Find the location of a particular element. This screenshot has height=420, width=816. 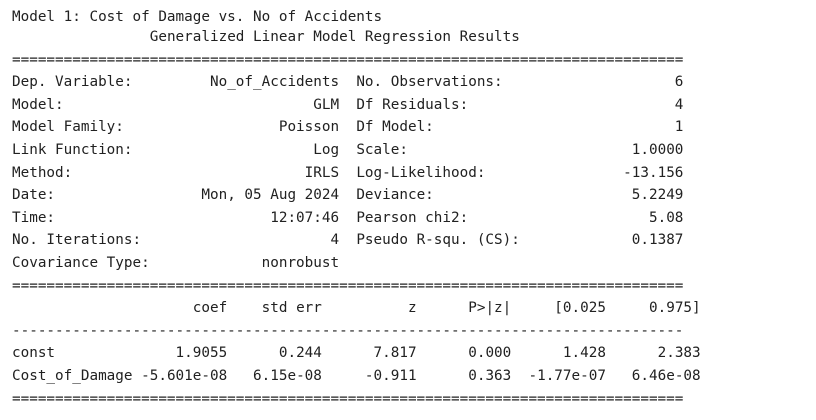

info-right-value: 0.1387 is located at coordinates (606, 240).